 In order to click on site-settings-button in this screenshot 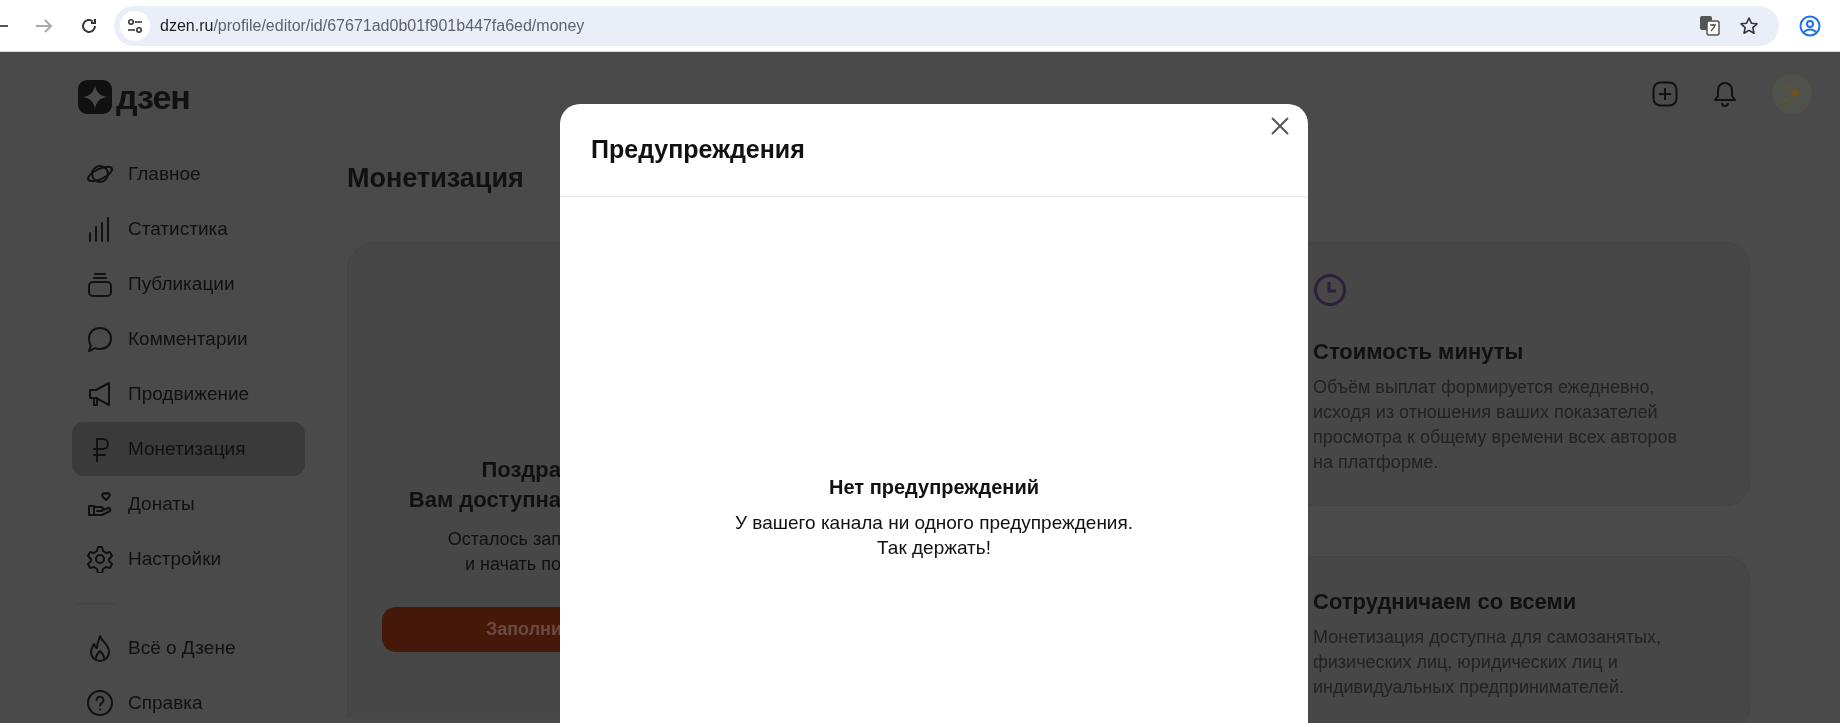, I will do `click(135, 25)`.